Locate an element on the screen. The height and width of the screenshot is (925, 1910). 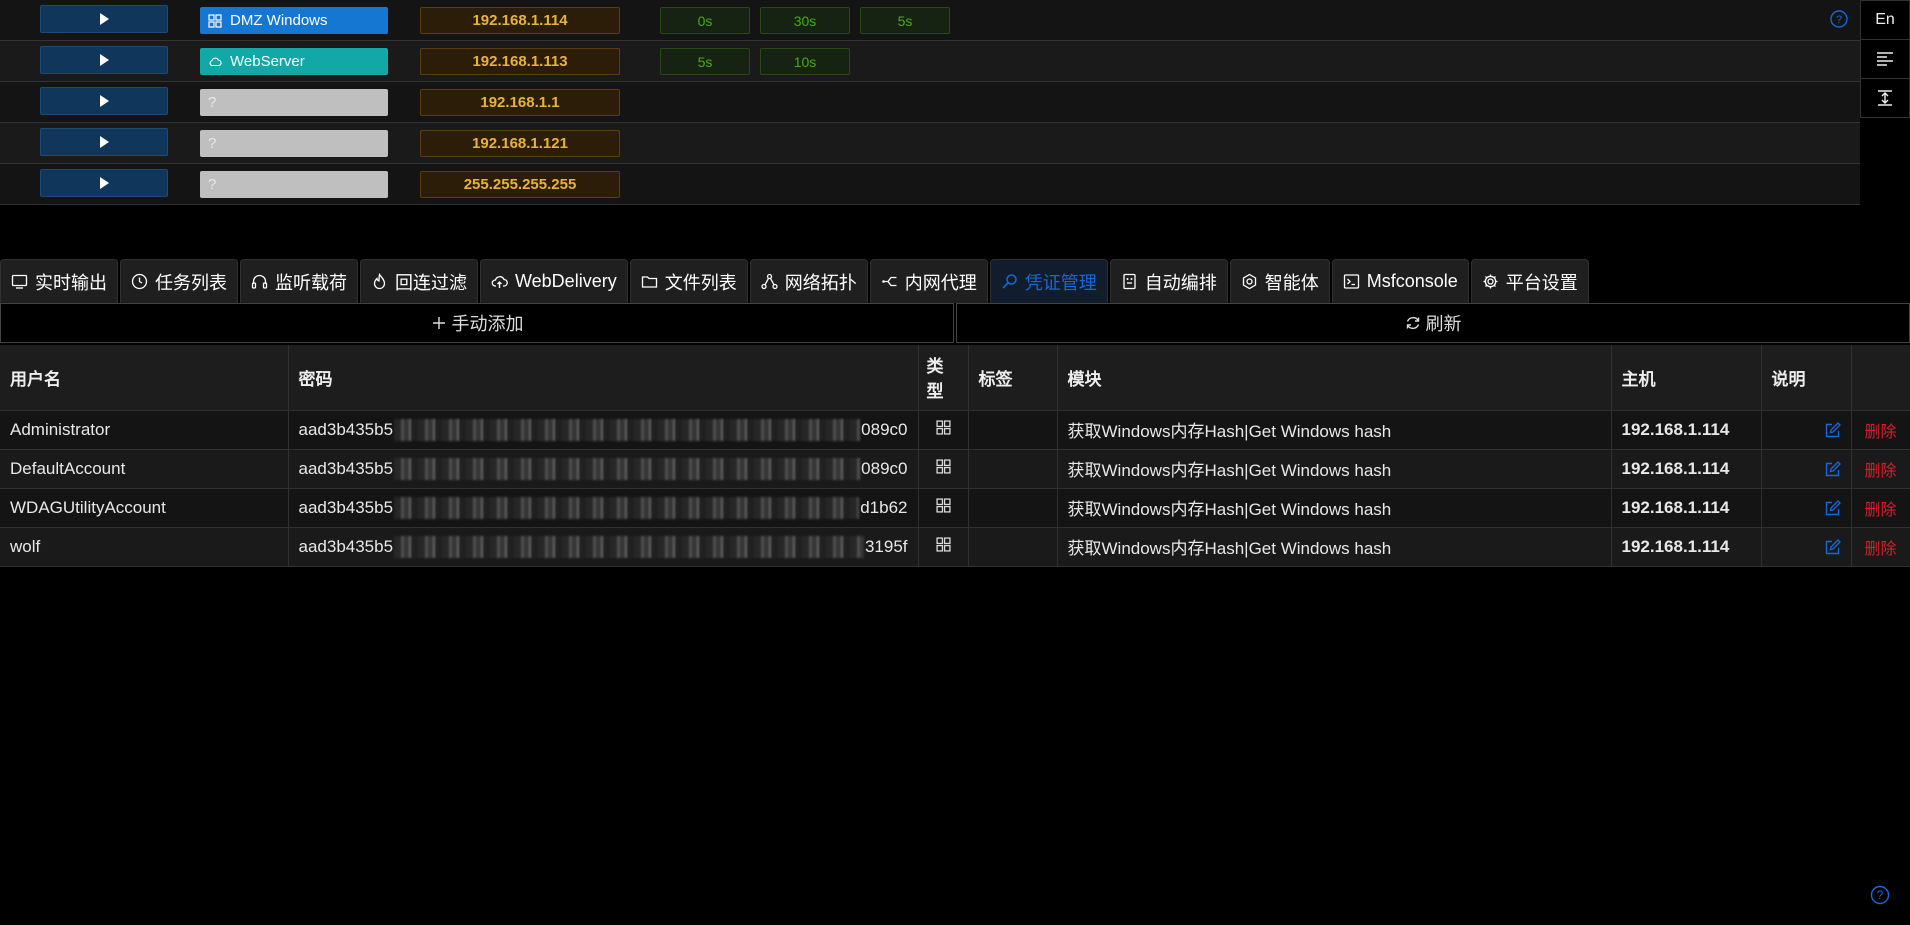
side-panel: En is located at coordinates (1885, 59).